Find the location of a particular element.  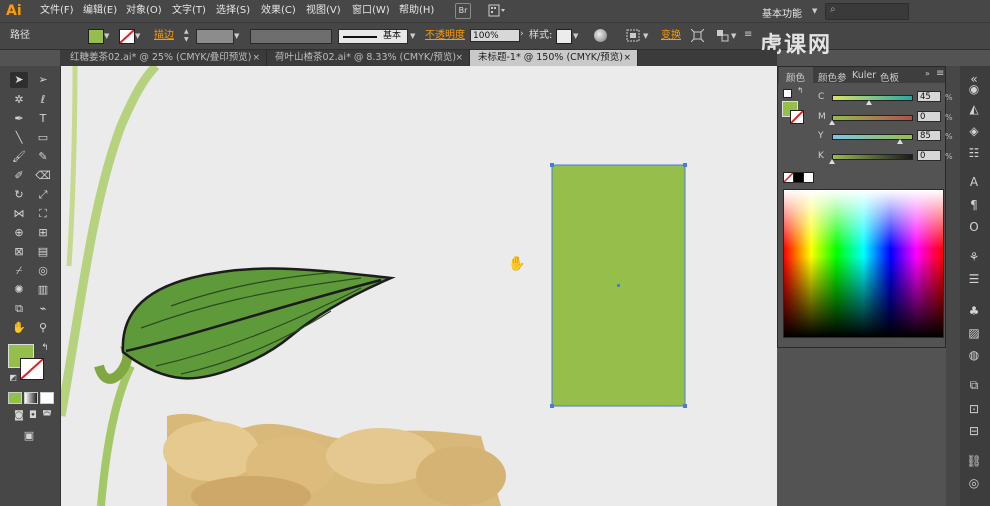

symbol-sprayer-tool-icon: ✺ is located at coordinates (19, 290).